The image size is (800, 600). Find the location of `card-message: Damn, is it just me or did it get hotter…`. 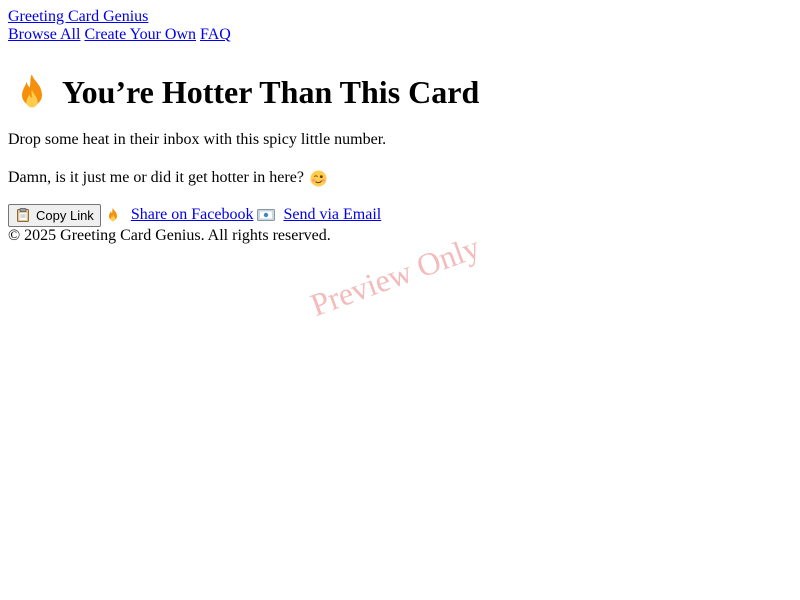

card-message: Damn, is it just me or did it get hotter… is located at coordinates (167, 178).